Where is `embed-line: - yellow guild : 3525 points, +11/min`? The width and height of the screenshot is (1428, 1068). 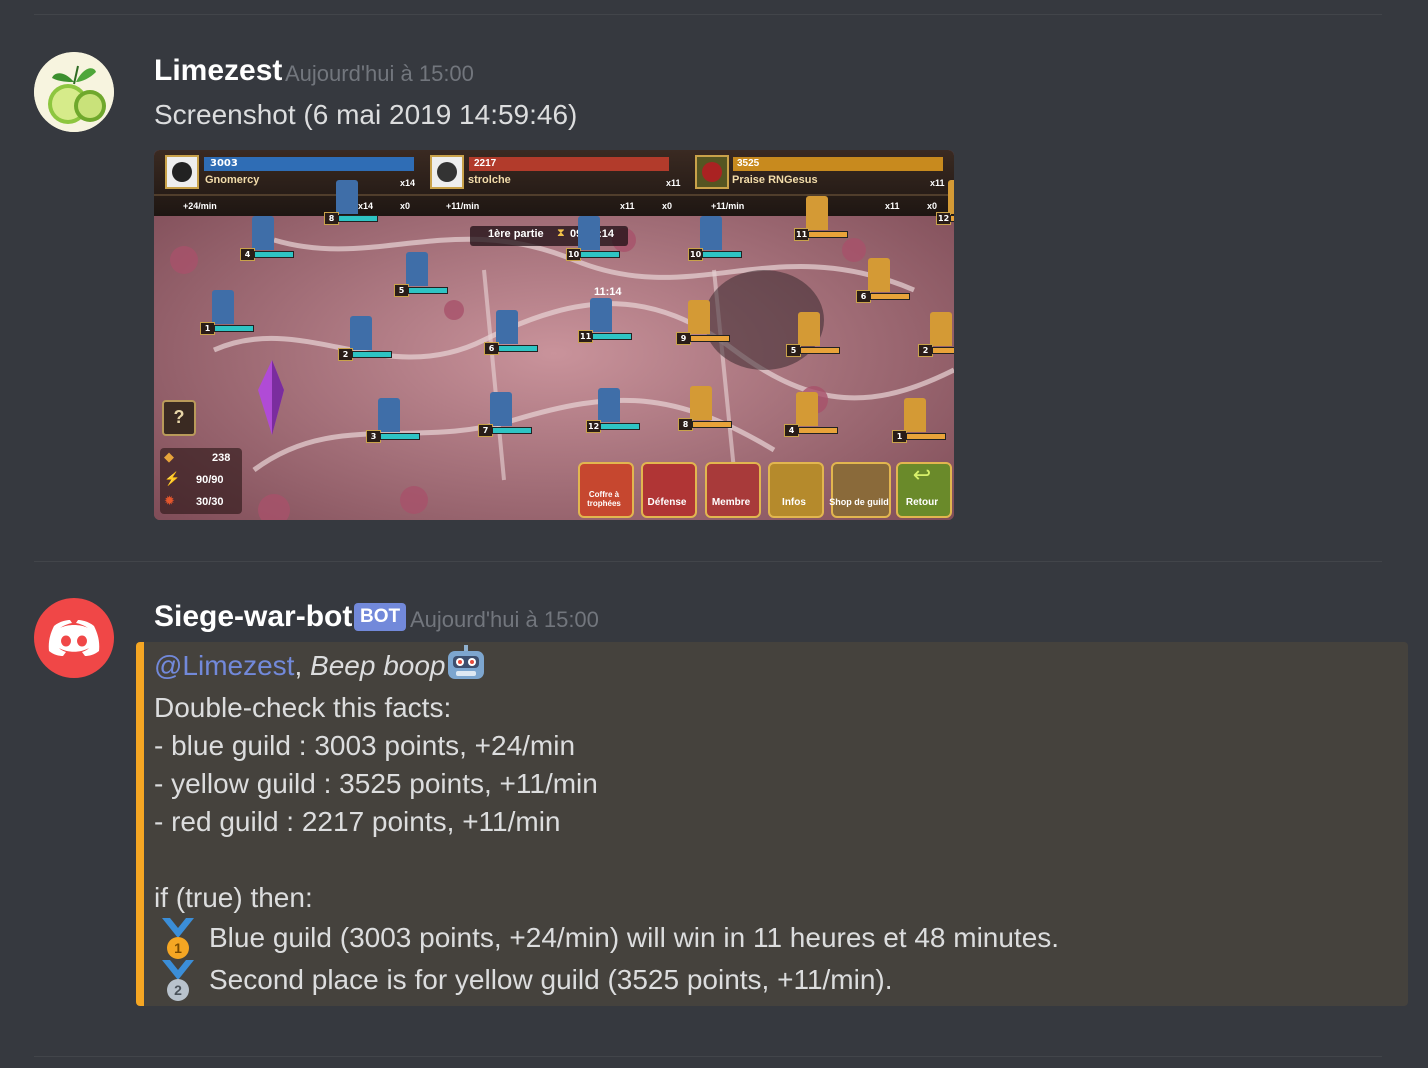 embed-line: - yellow guild : 3525 points, +11/min is located at coordinates (376, 783).